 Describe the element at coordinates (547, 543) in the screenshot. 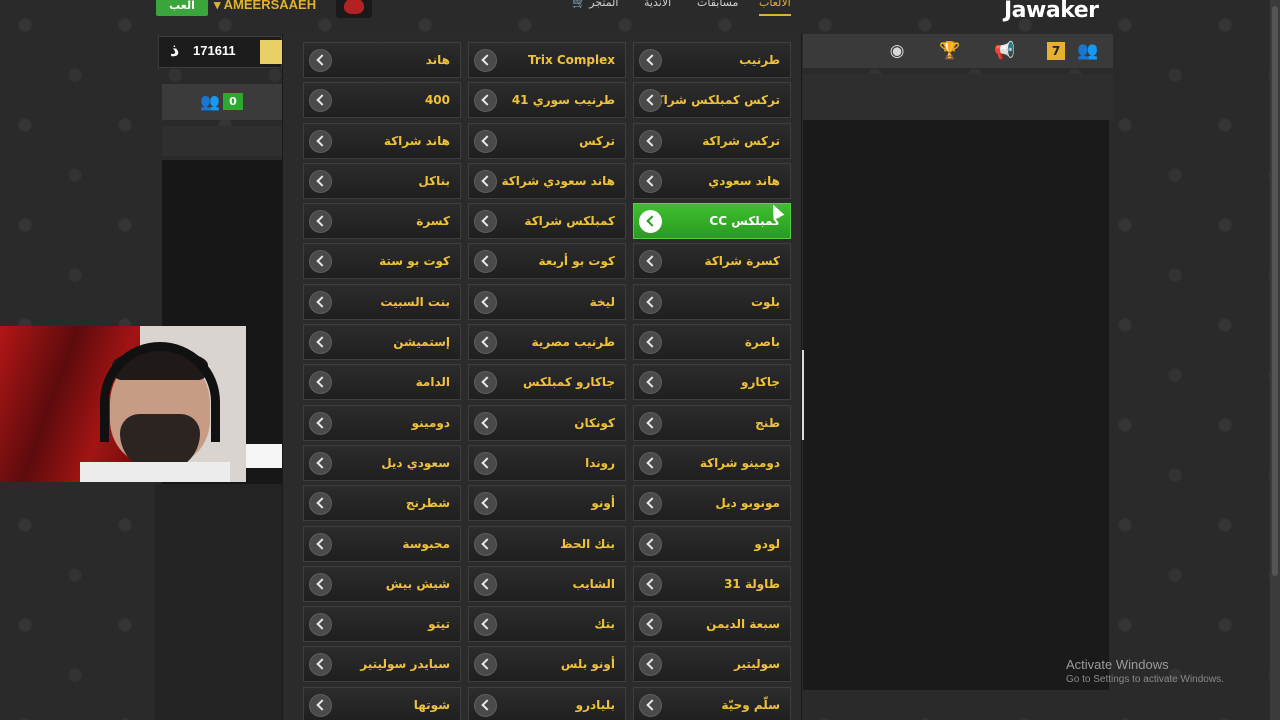

I see `game-button: بنك الحظ` at that location.